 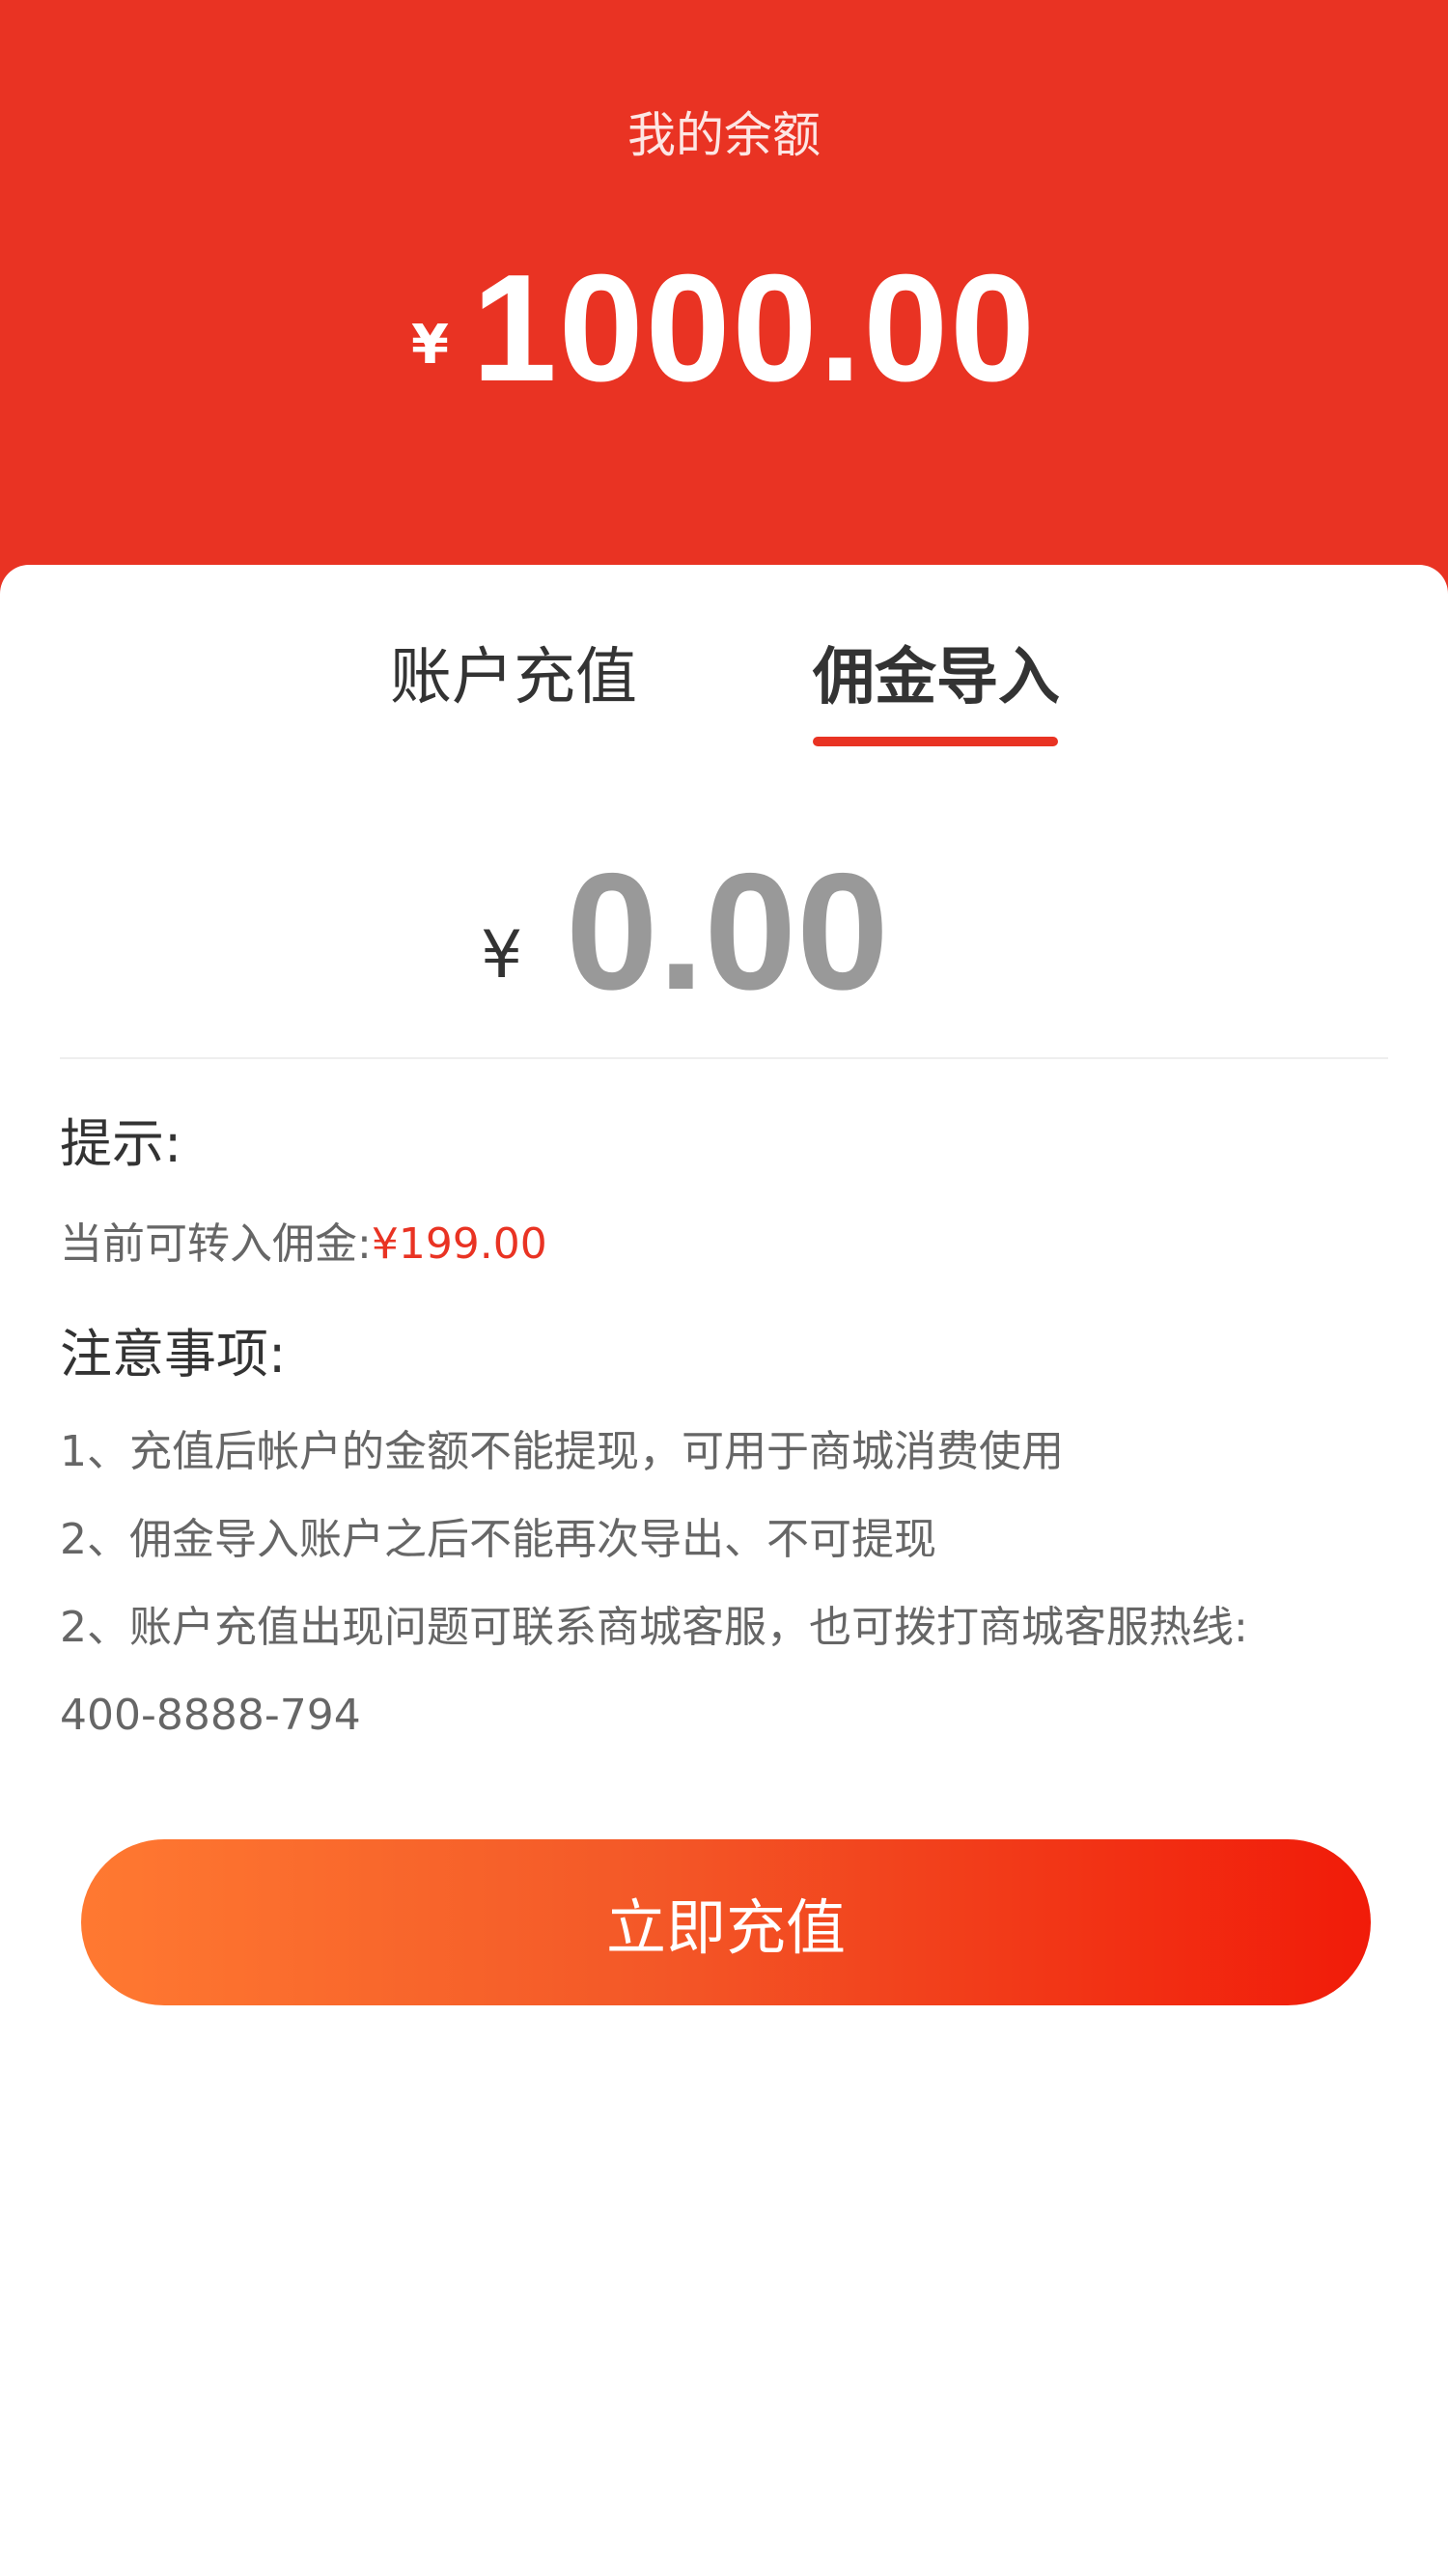 What do you see at coordinates (937, 672) in the screenshot?
I see `tab-commission-import: 佣金导入` at bounding box center [937, 672].